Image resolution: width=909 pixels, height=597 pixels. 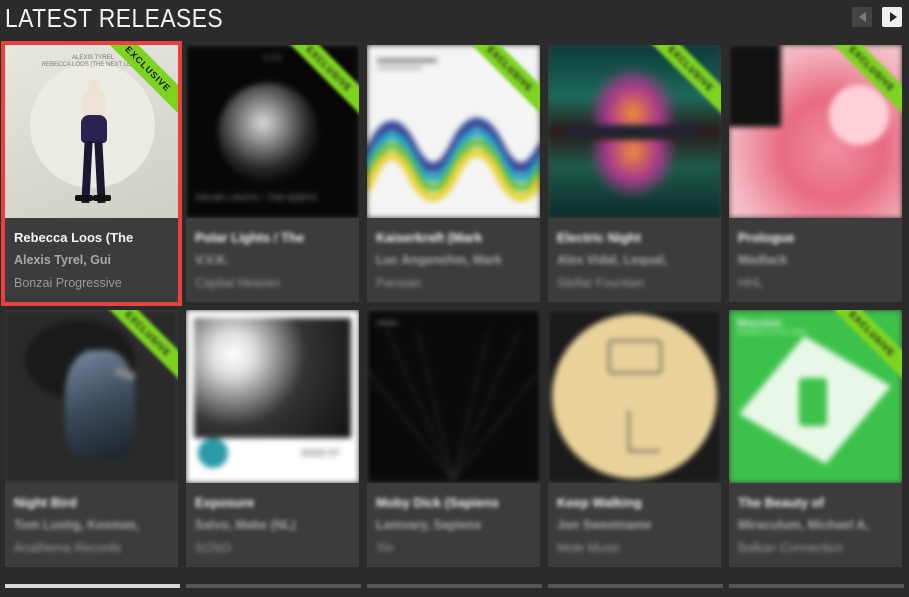 I want to click on release-artists: Madlack, so click(x=762, y=260).